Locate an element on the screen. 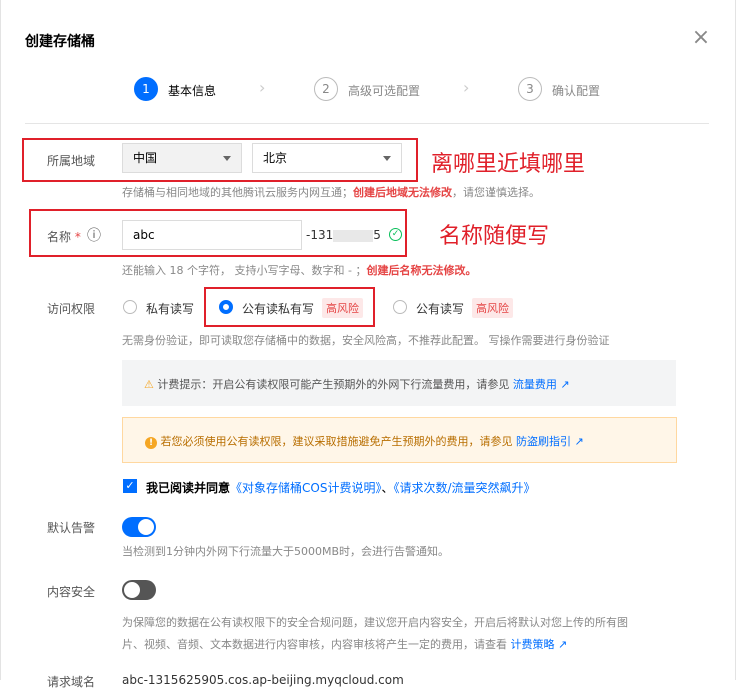  agreement-text: 我已阅读并同意《对象存储桶COS计费说明》、《请求次数/流量突然飙升》 is located at coordinates (341, 488).